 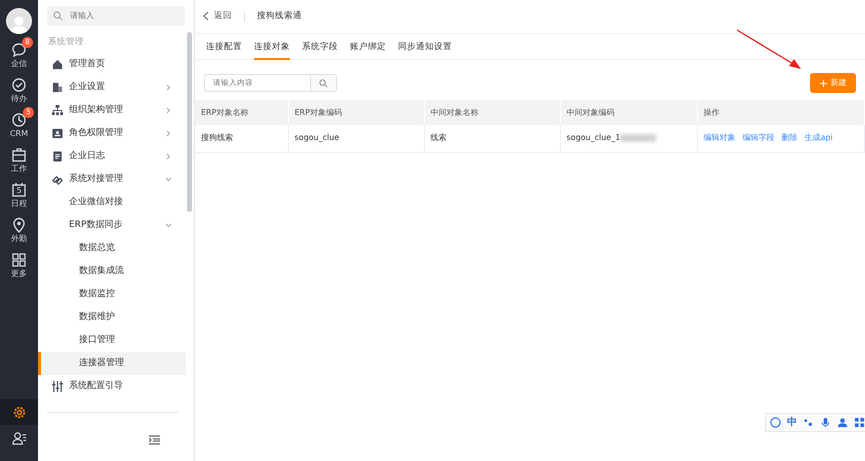 I want to click on menu-item: ERP数据同步, so click(x=112, y=225).